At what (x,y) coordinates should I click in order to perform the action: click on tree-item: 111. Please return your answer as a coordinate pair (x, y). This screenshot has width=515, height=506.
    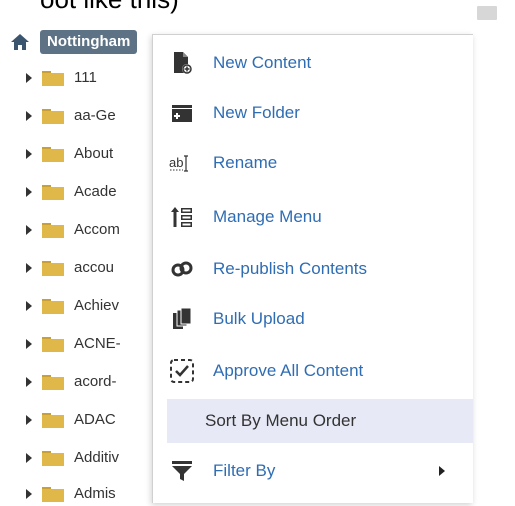
    Looking at the image, I should click on (61, 78).